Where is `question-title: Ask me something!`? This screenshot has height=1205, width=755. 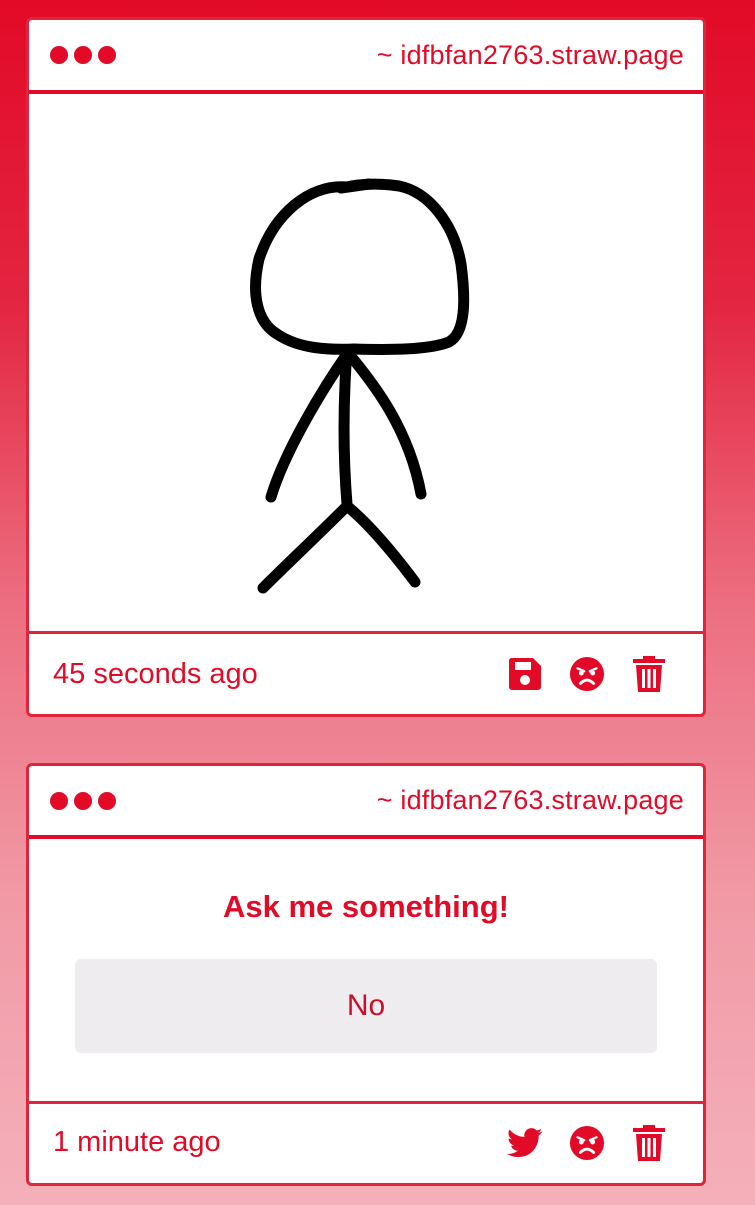 question-title: Ask me something! is located at coordinates (366, 906).